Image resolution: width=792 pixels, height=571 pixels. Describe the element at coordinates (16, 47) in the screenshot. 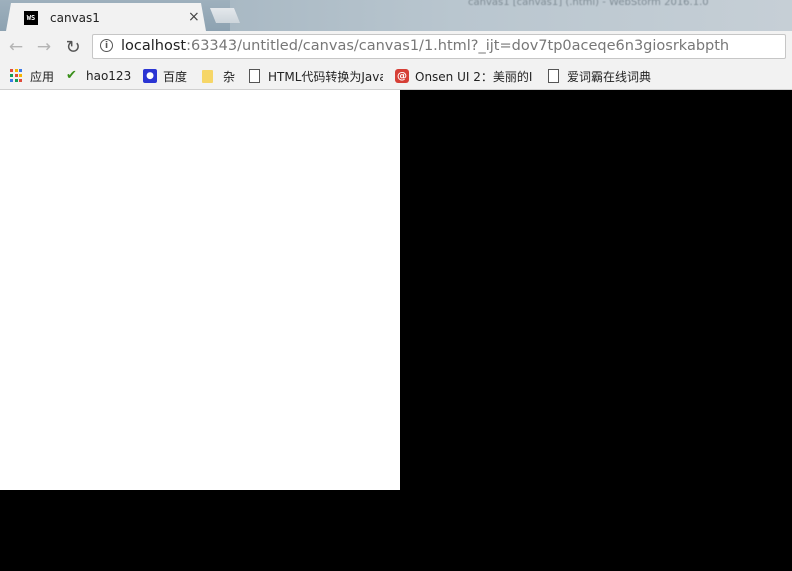

I see `back-arrow-icon: ←` at that location.